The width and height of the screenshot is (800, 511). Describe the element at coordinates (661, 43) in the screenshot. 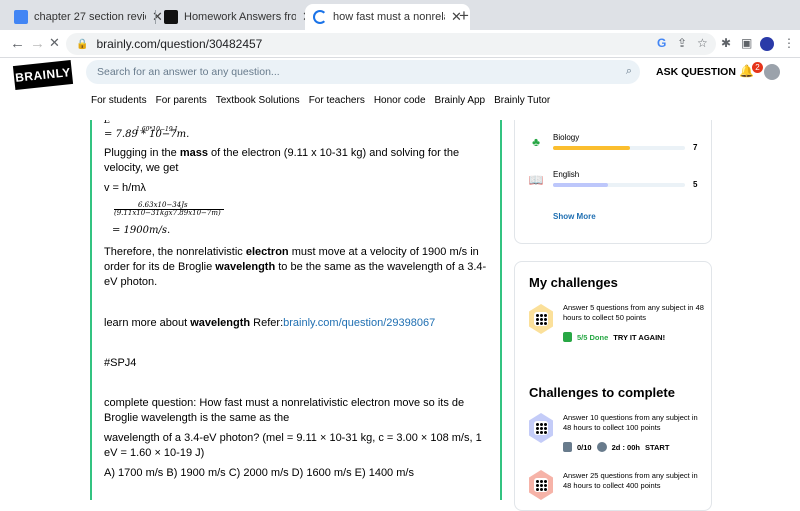

I see `google-icon: G` at that location.